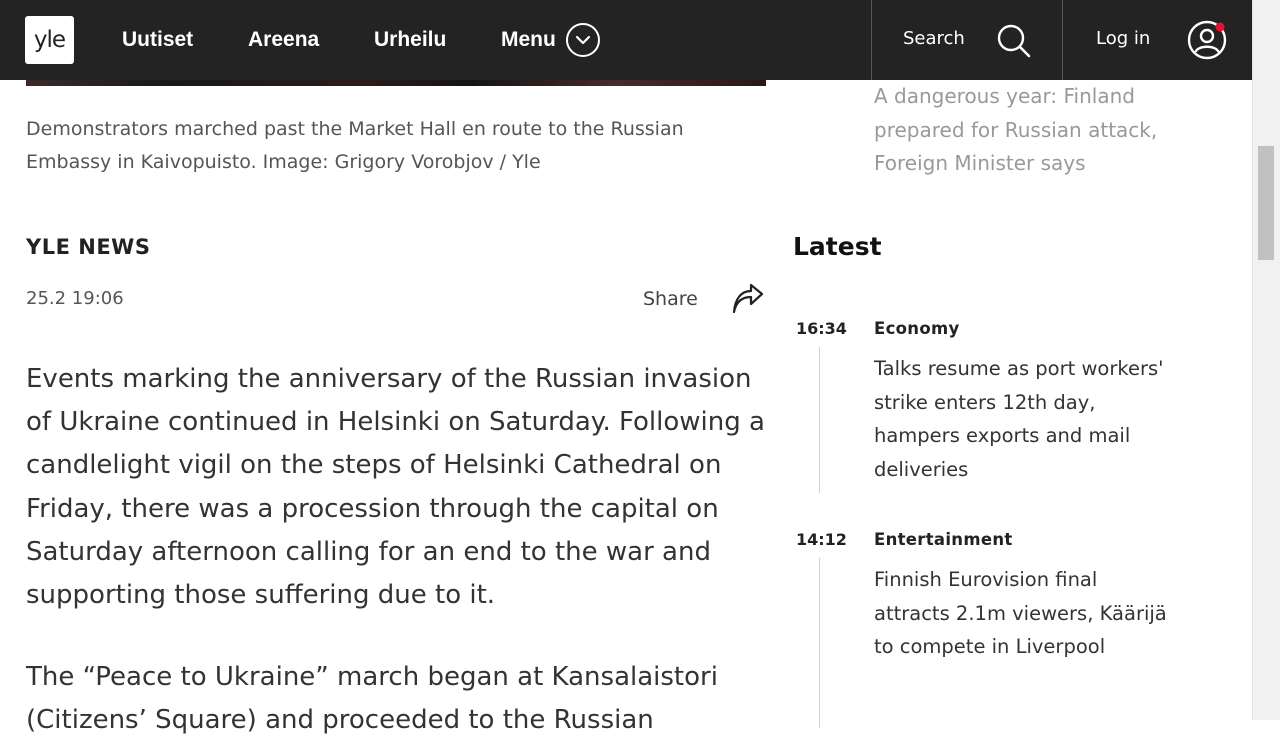 Image resolution: width=1280 pixels, height=742 pixels. I want to click on latest-heading: Latest, so click(837, 246).